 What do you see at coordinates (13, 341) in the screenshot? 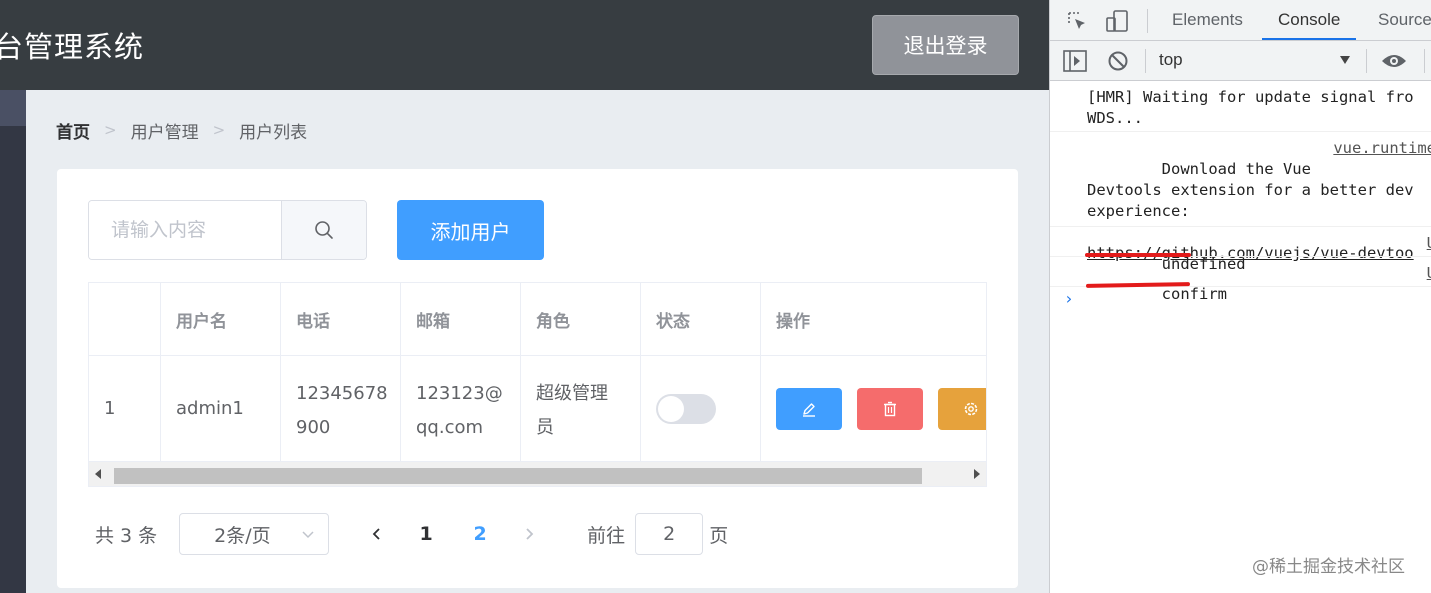
I see `sidebar` at bounding box center [13, 341].